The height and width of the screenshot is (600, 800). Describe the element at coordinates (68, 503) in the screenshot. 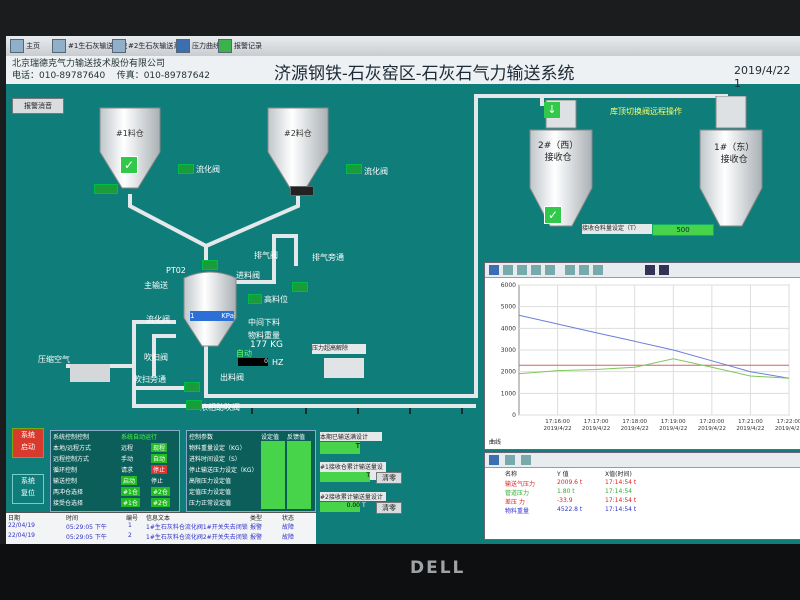

I see `row-label: 接受仓选择` at that location.